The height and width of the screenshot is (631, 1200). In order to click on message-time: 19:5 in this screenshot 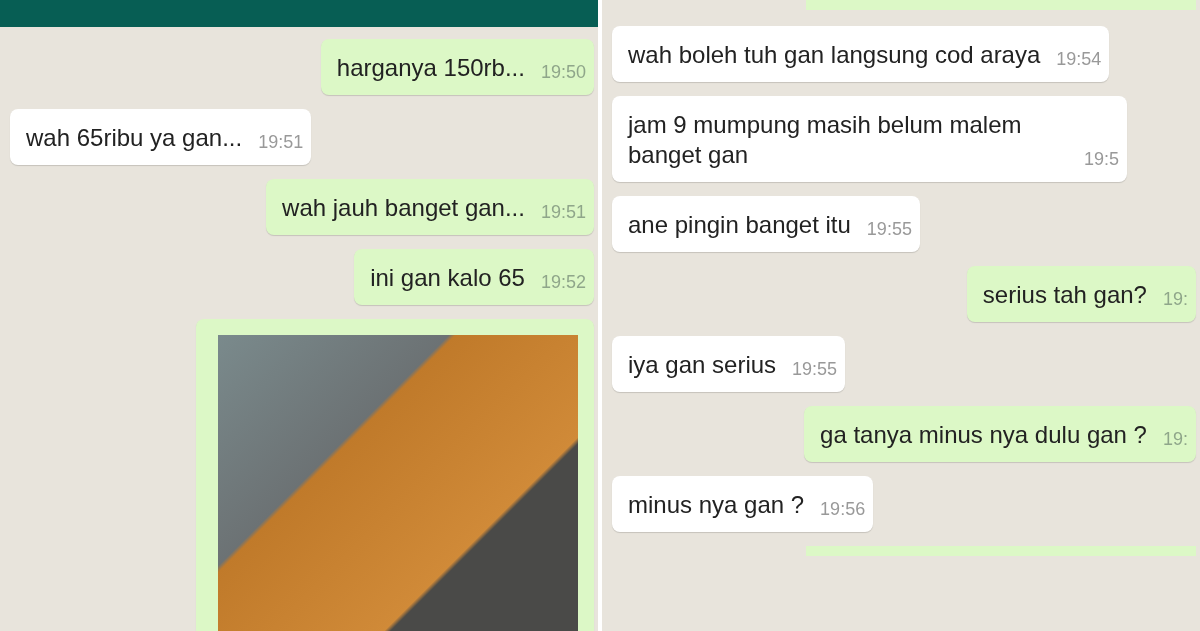, I will do `click(1102, 159)`.